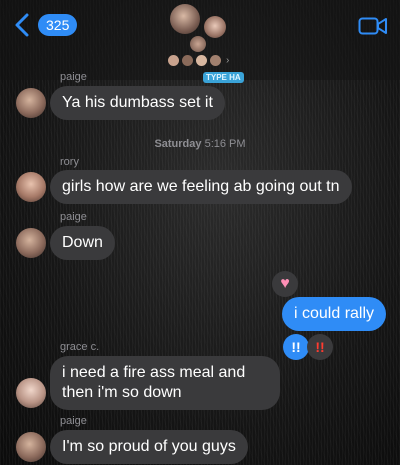 Image resolution: width=400 pixels, height=465 pixels. Describe the element at coordinates (82, 243) in the screenshot. I see `message-bubble: Down` at that location.